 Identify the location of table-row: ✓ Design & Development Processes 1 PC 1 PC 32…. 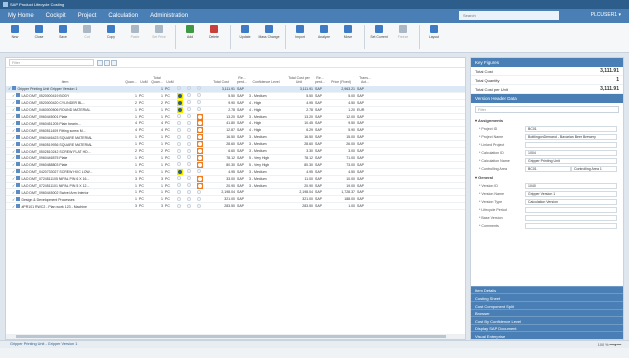
(235, 200).